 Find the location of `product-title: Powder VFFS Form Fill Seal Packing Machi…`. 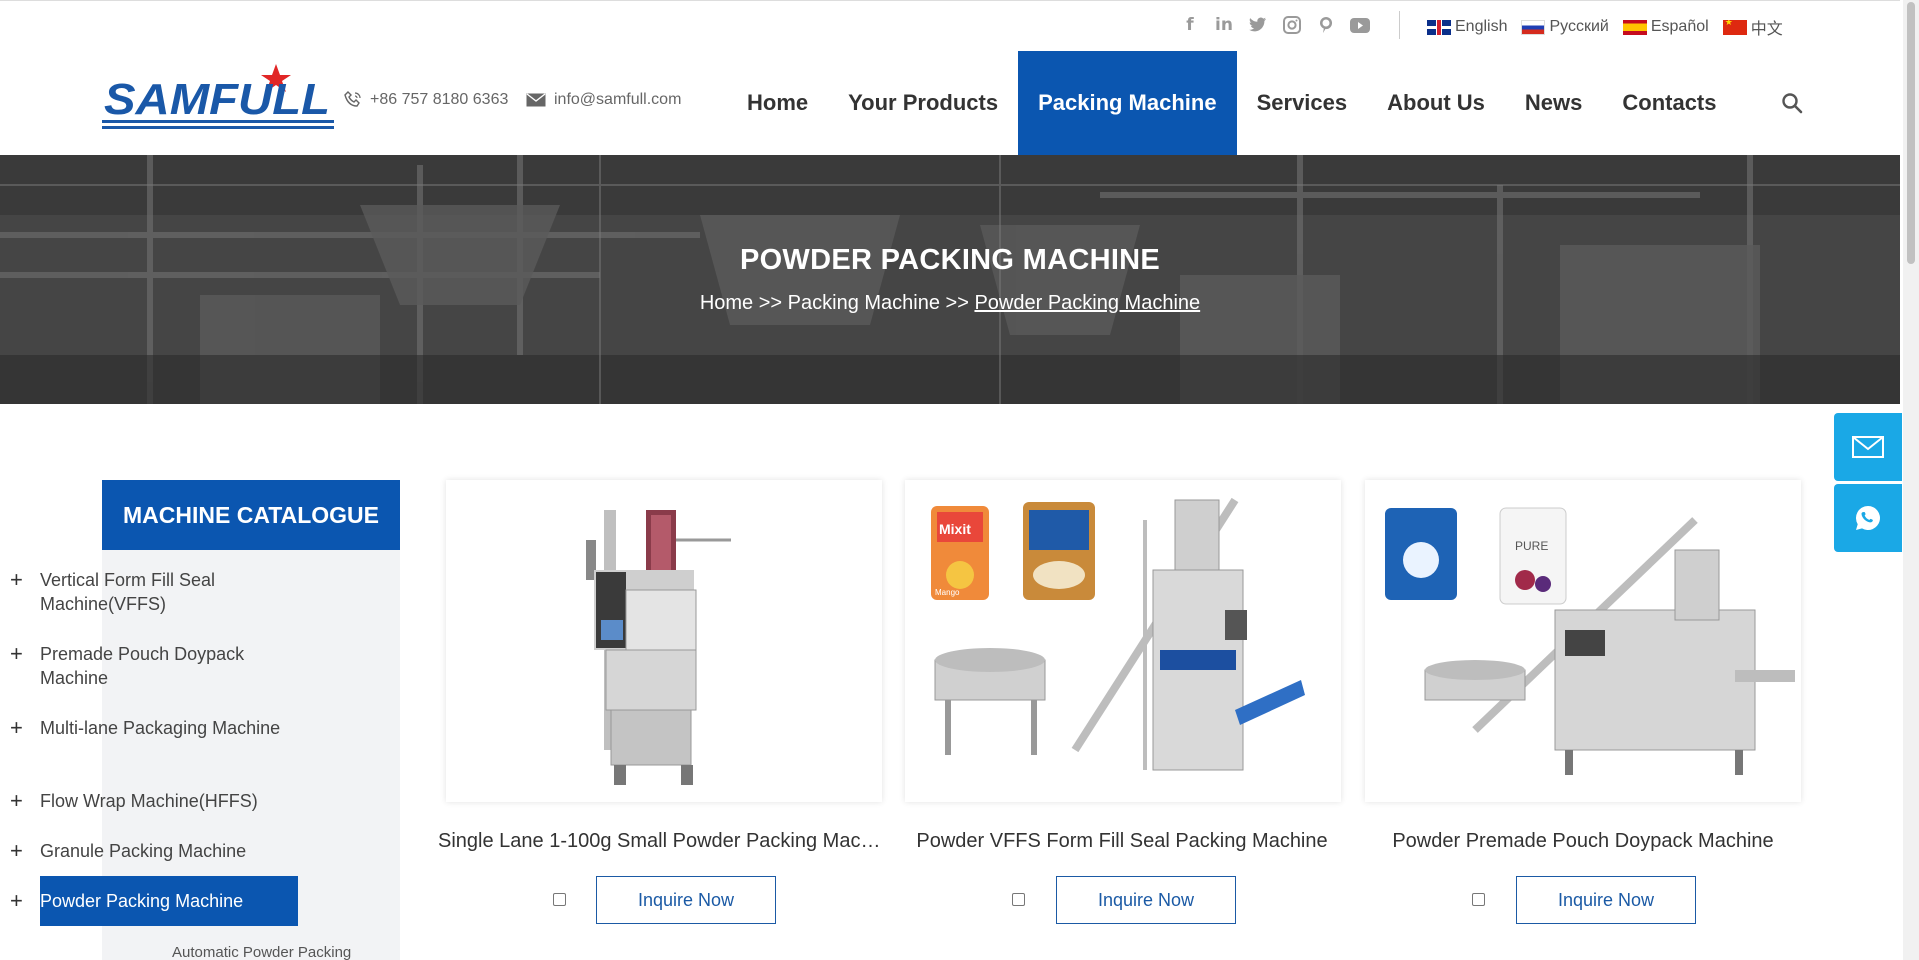

product-title: Powder VFFS Form Fill Seal Packing Machi… is located at coordinates (1122, 841).